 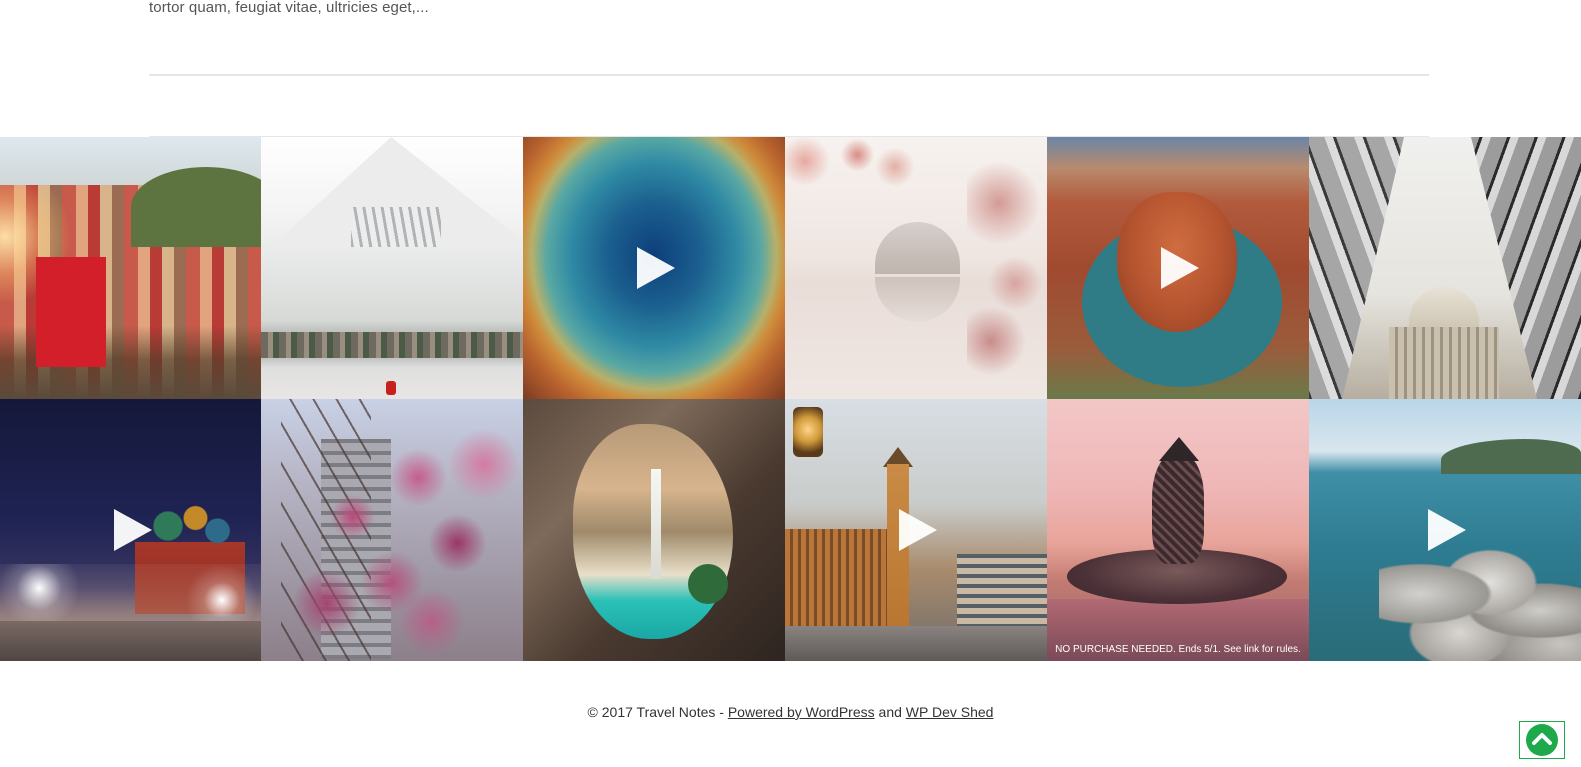 What do you see at coordinates (392, 268) in the screenshot?
I see `gallery-photo-mount-fuji` at bounding box center [392, 268].